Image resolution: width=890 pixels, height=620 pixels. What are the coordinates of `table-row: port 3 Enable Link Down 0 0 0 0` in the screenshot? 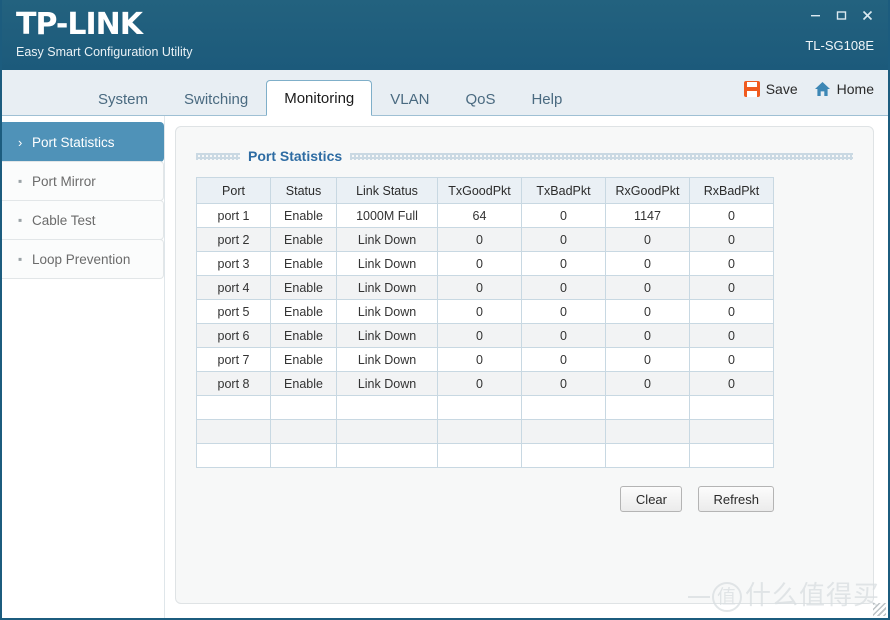 It's located at (485, 263).